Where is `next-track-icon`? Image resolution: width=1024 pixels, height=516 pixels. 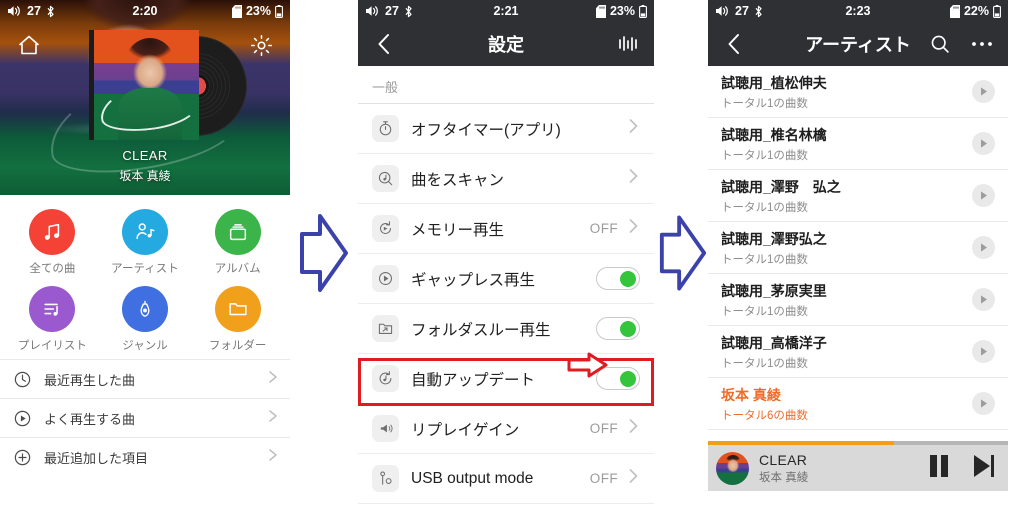
next-track-icon is located at coordinates (984, 468).